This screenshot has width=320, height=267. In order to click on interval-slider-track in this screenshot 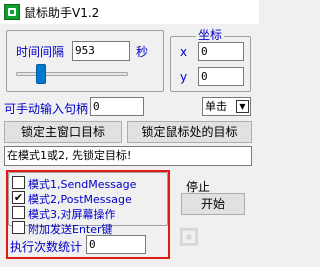, I will do `click(72, 74)`.